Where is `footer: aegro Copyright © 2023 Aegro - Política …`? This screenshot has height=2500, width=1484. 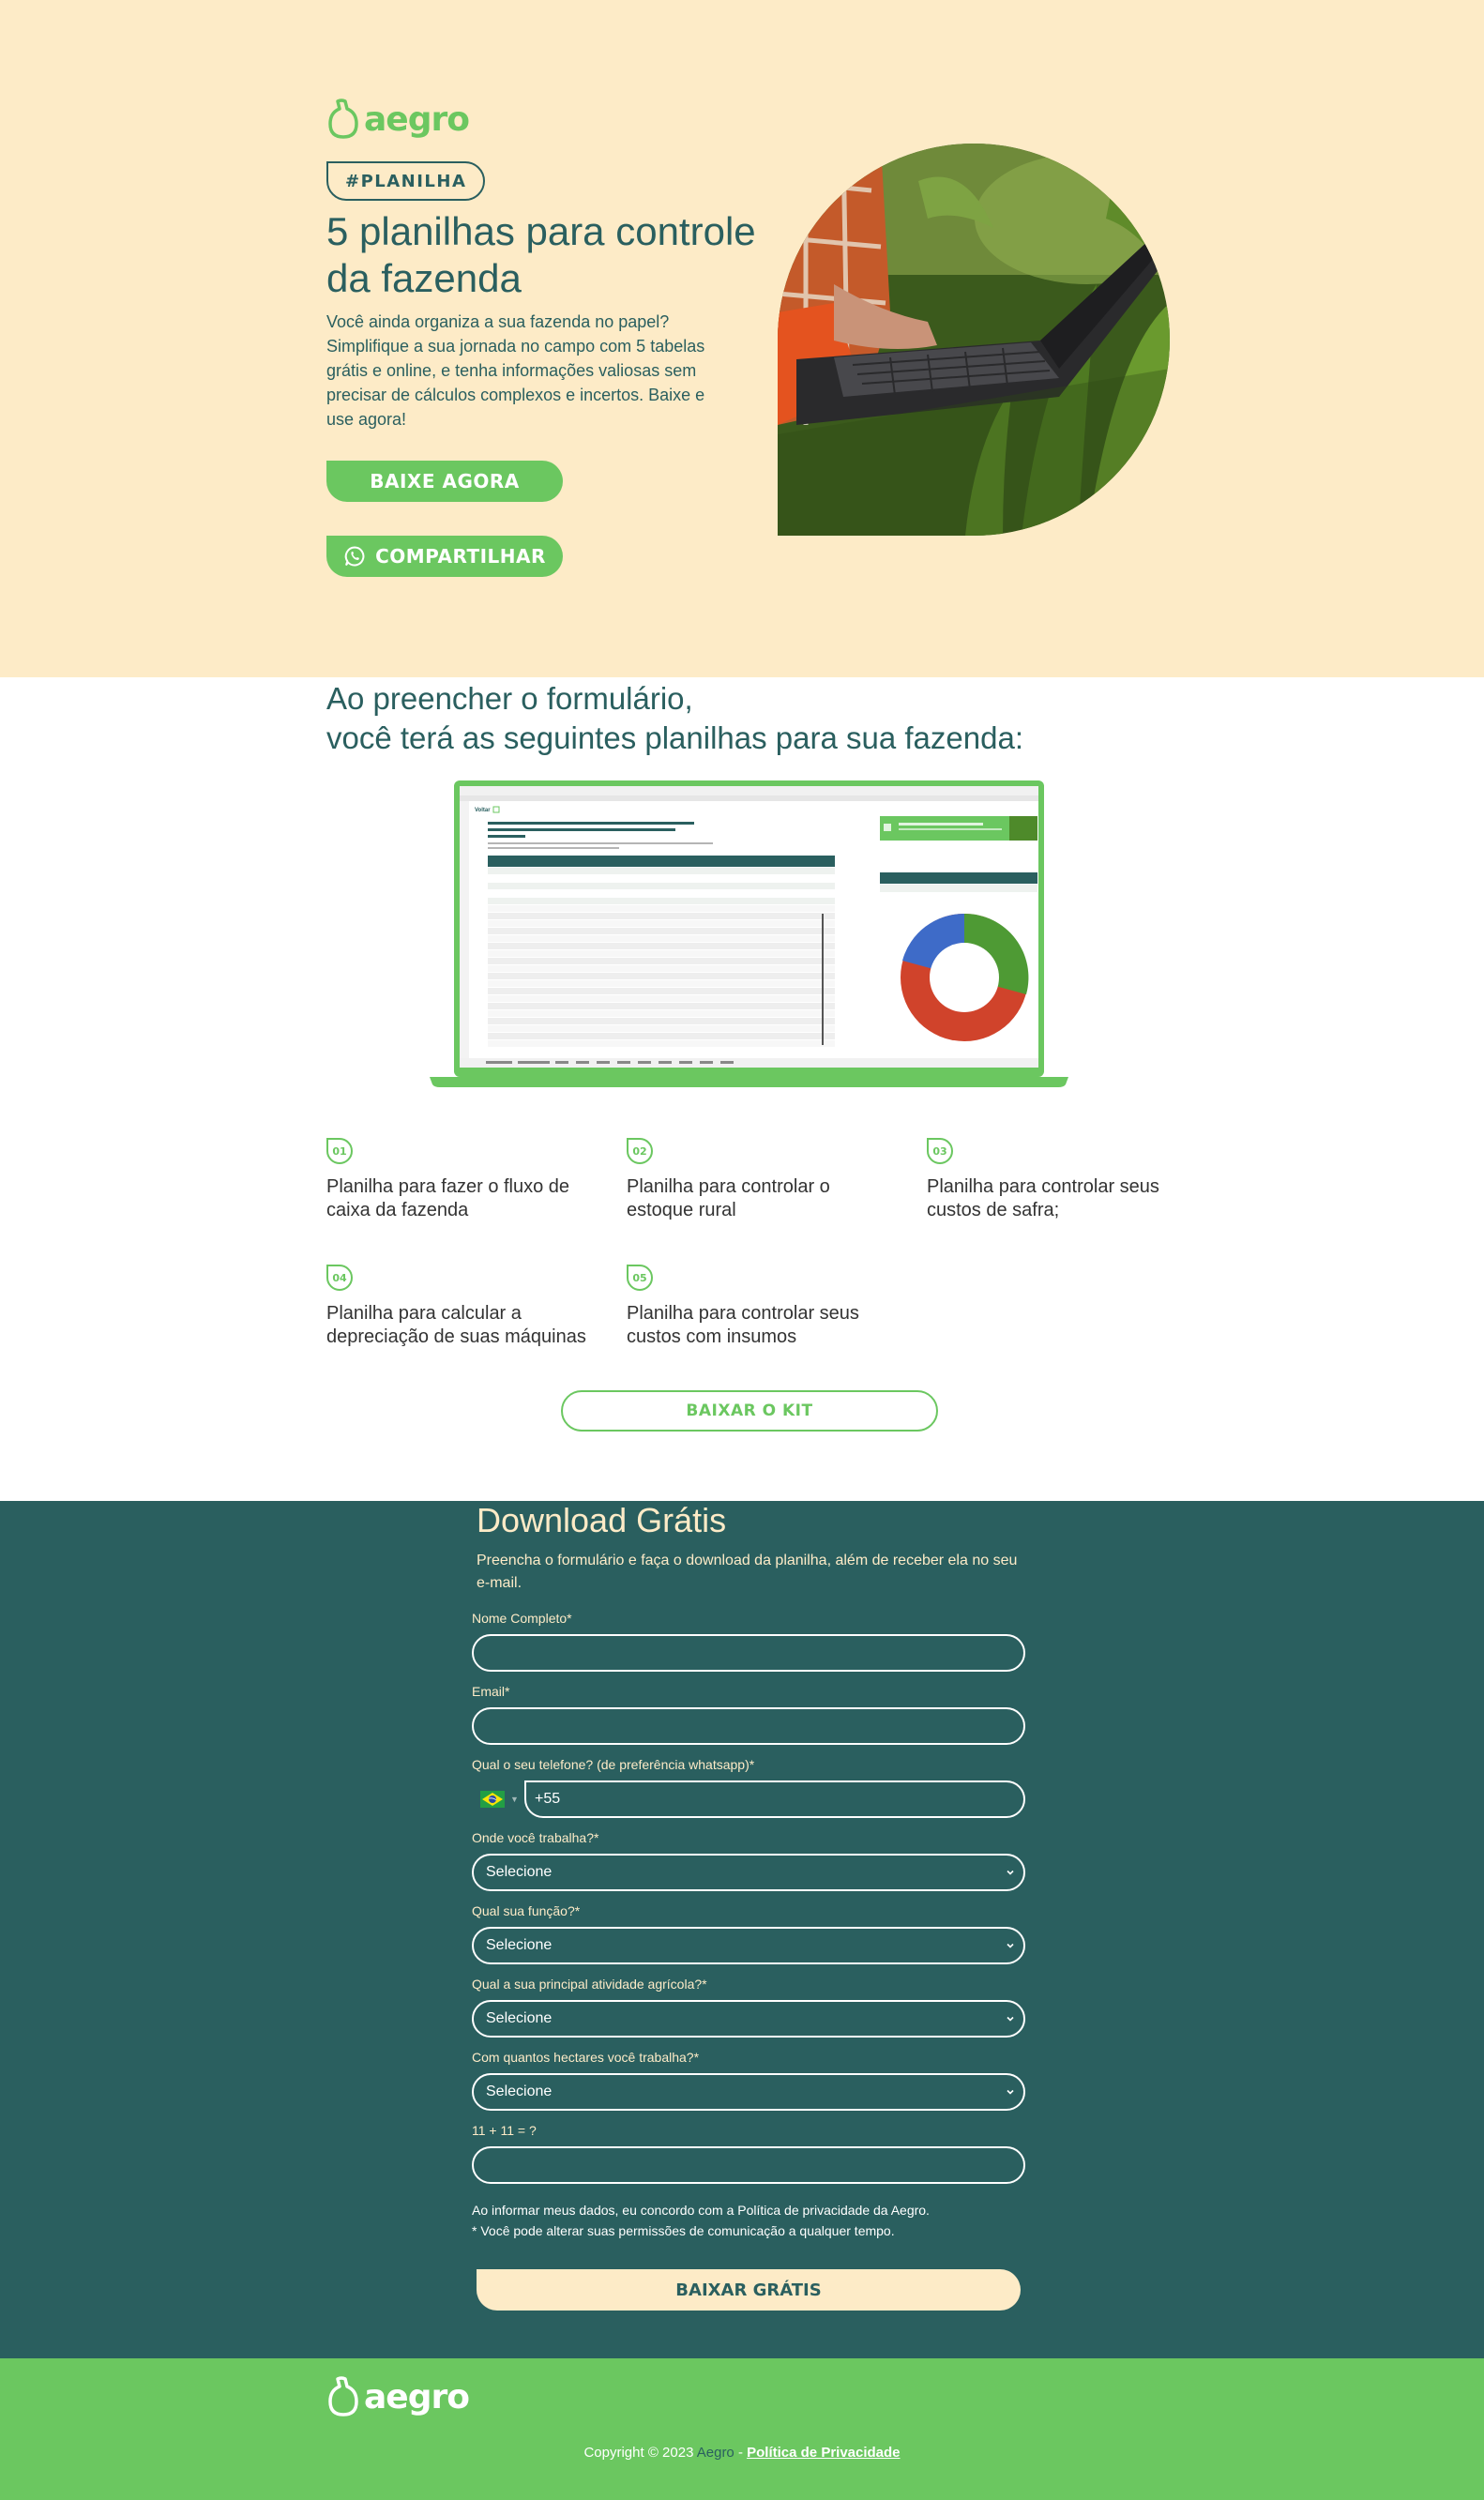 footer: aegro Copyright © 2023 Aegro - Política … is located at coordinates (742, 2429).